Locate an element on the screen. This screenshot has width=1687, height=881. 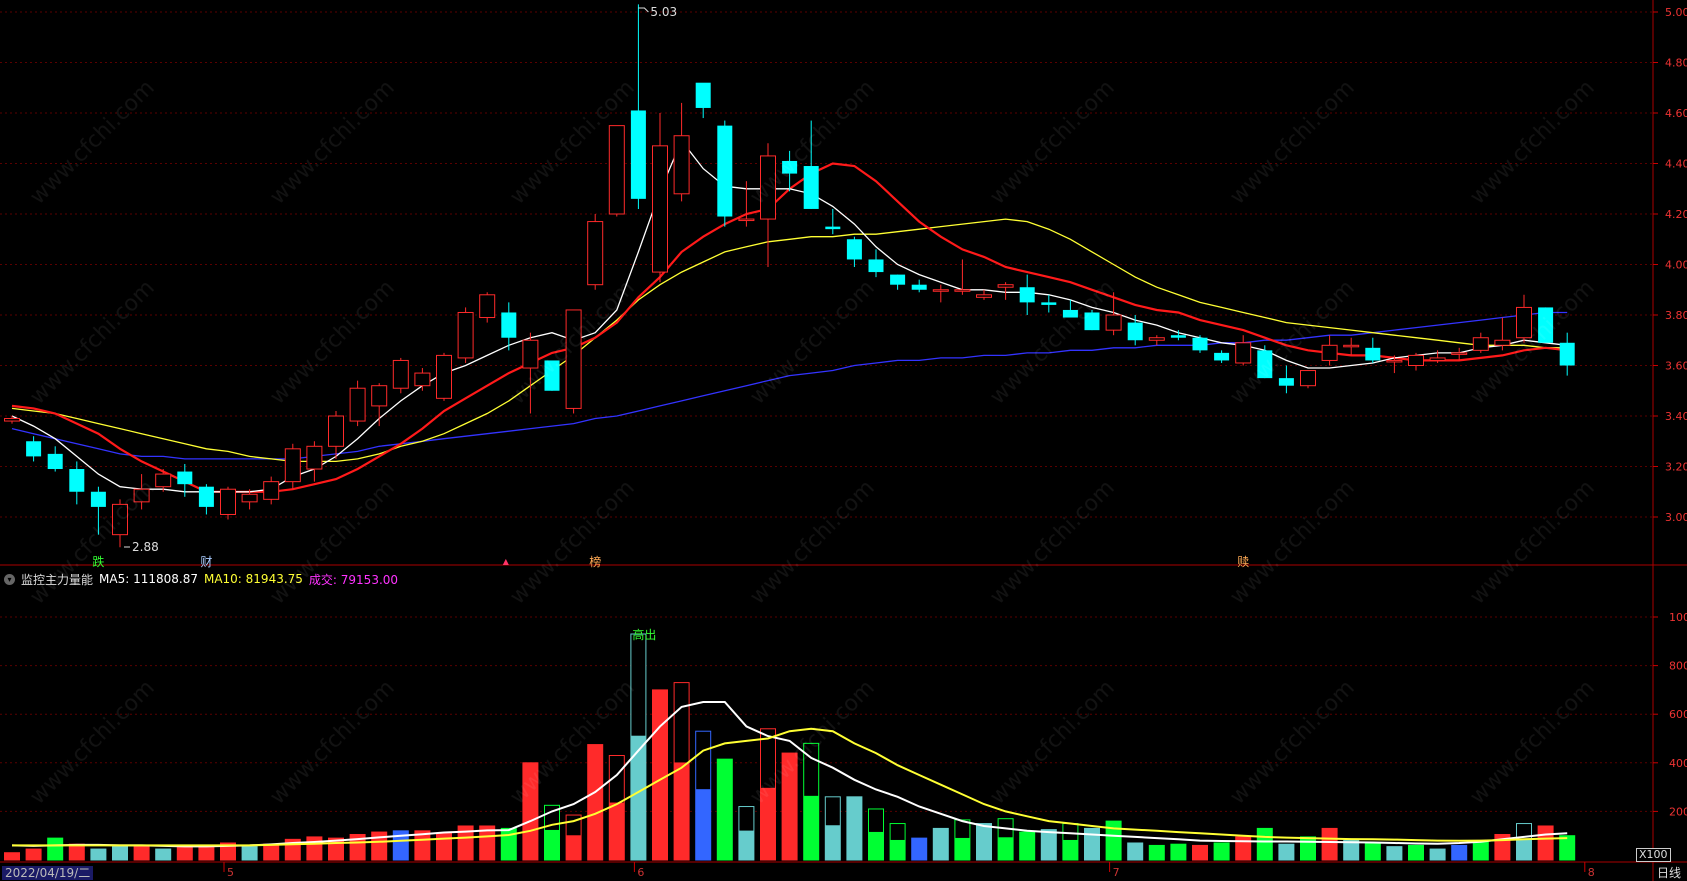
indicator-name: 监控主力量能 is located at coordinates (57, 579).